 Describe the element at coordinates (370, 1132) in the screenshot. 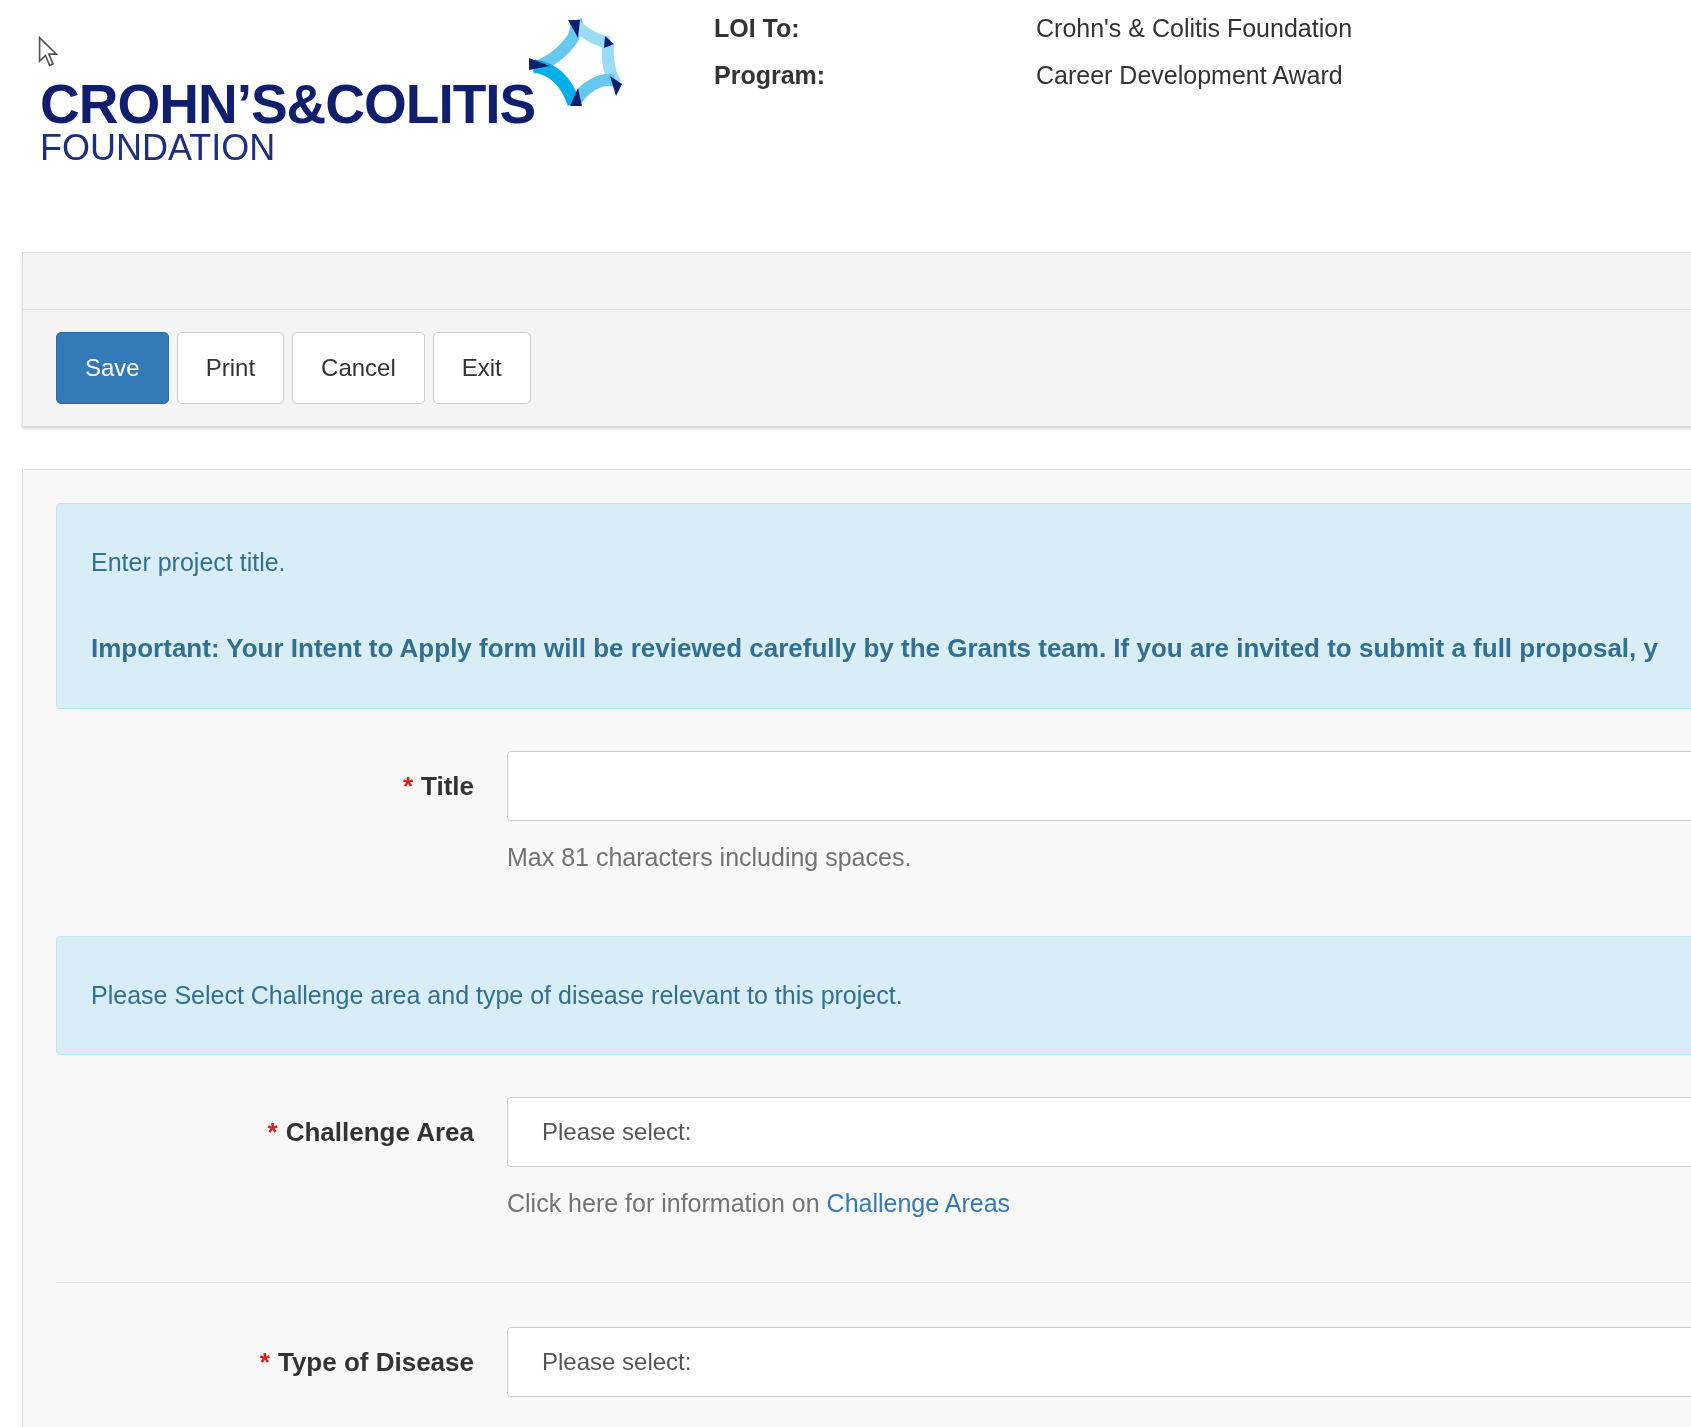

I see `field-label: * Challenge Area` at that location.